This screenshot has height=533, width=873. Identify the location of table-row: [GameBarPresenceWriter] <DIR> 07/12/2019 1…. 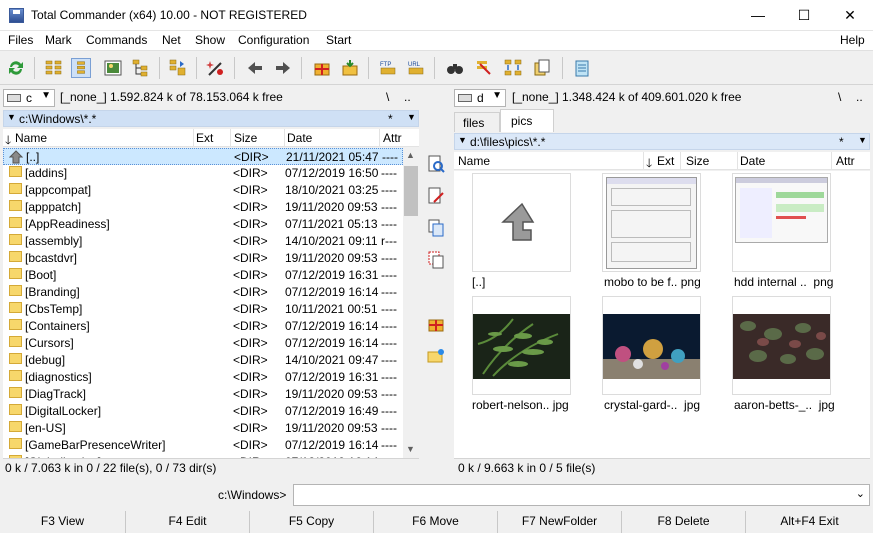
(203, 445).